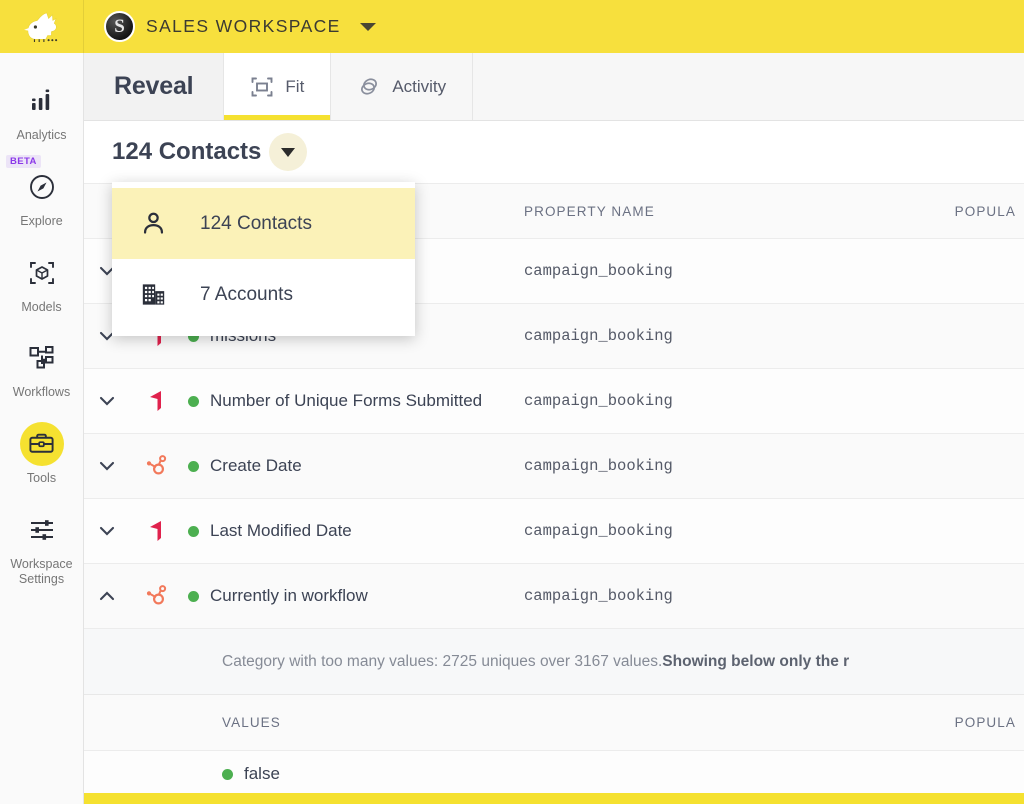 The height and width of the screenshot is (804, 1024). Describe the element at coordinates (554, 774) in the screenshot. I see `value-row: false` at that location.